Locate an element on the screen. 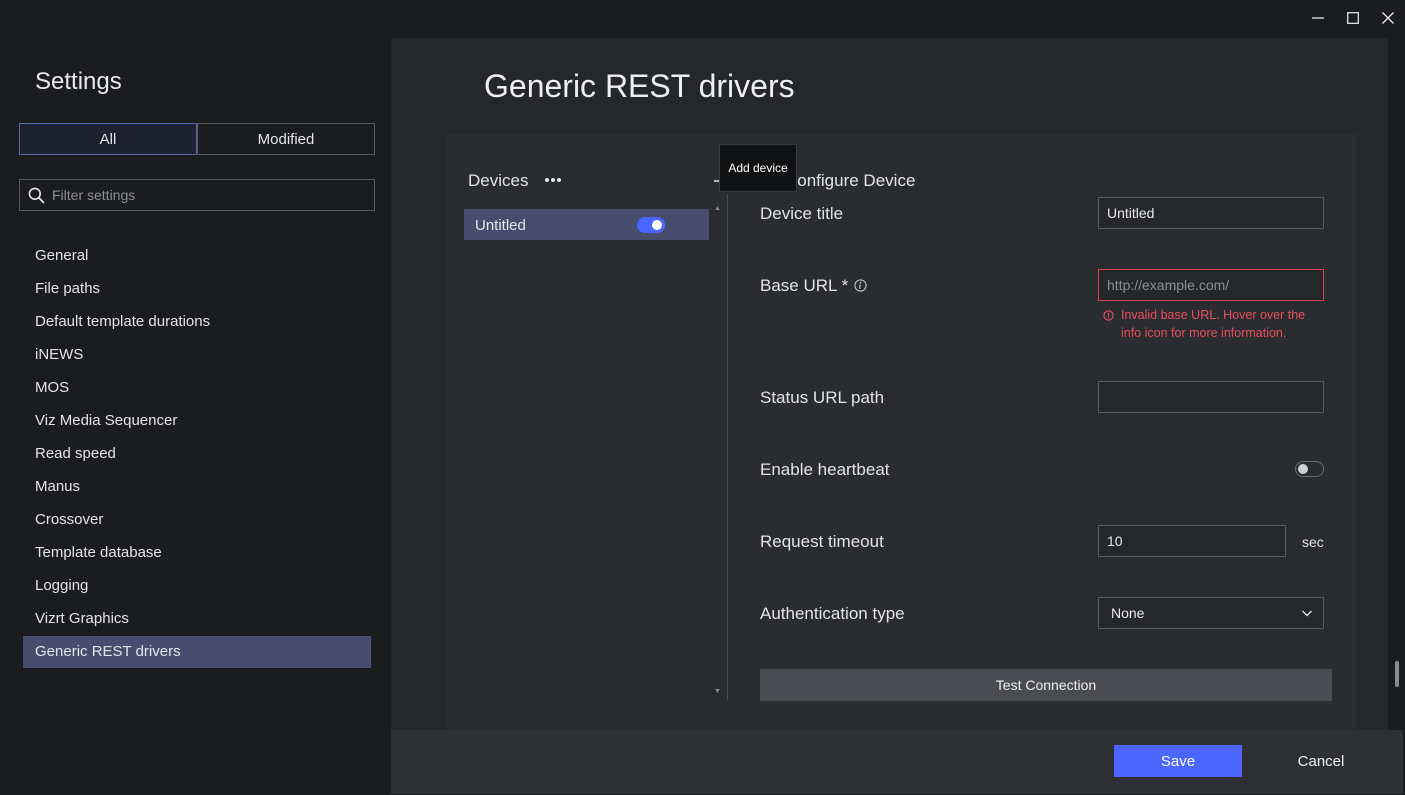  request-timeout-label: Request timeout is located at coordinates (822, 541).